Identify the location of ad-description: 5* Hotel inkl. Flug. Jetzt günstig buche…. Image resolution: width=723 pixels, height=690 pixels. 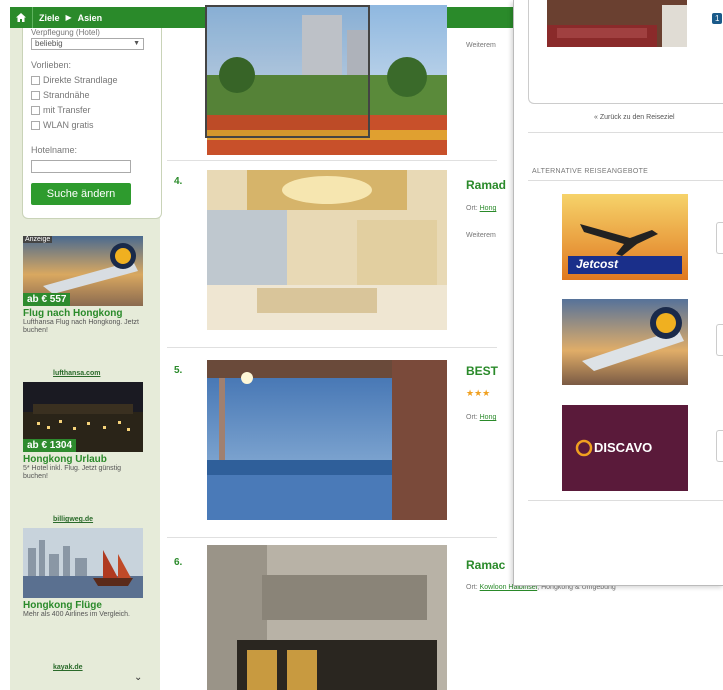
(72, 472).